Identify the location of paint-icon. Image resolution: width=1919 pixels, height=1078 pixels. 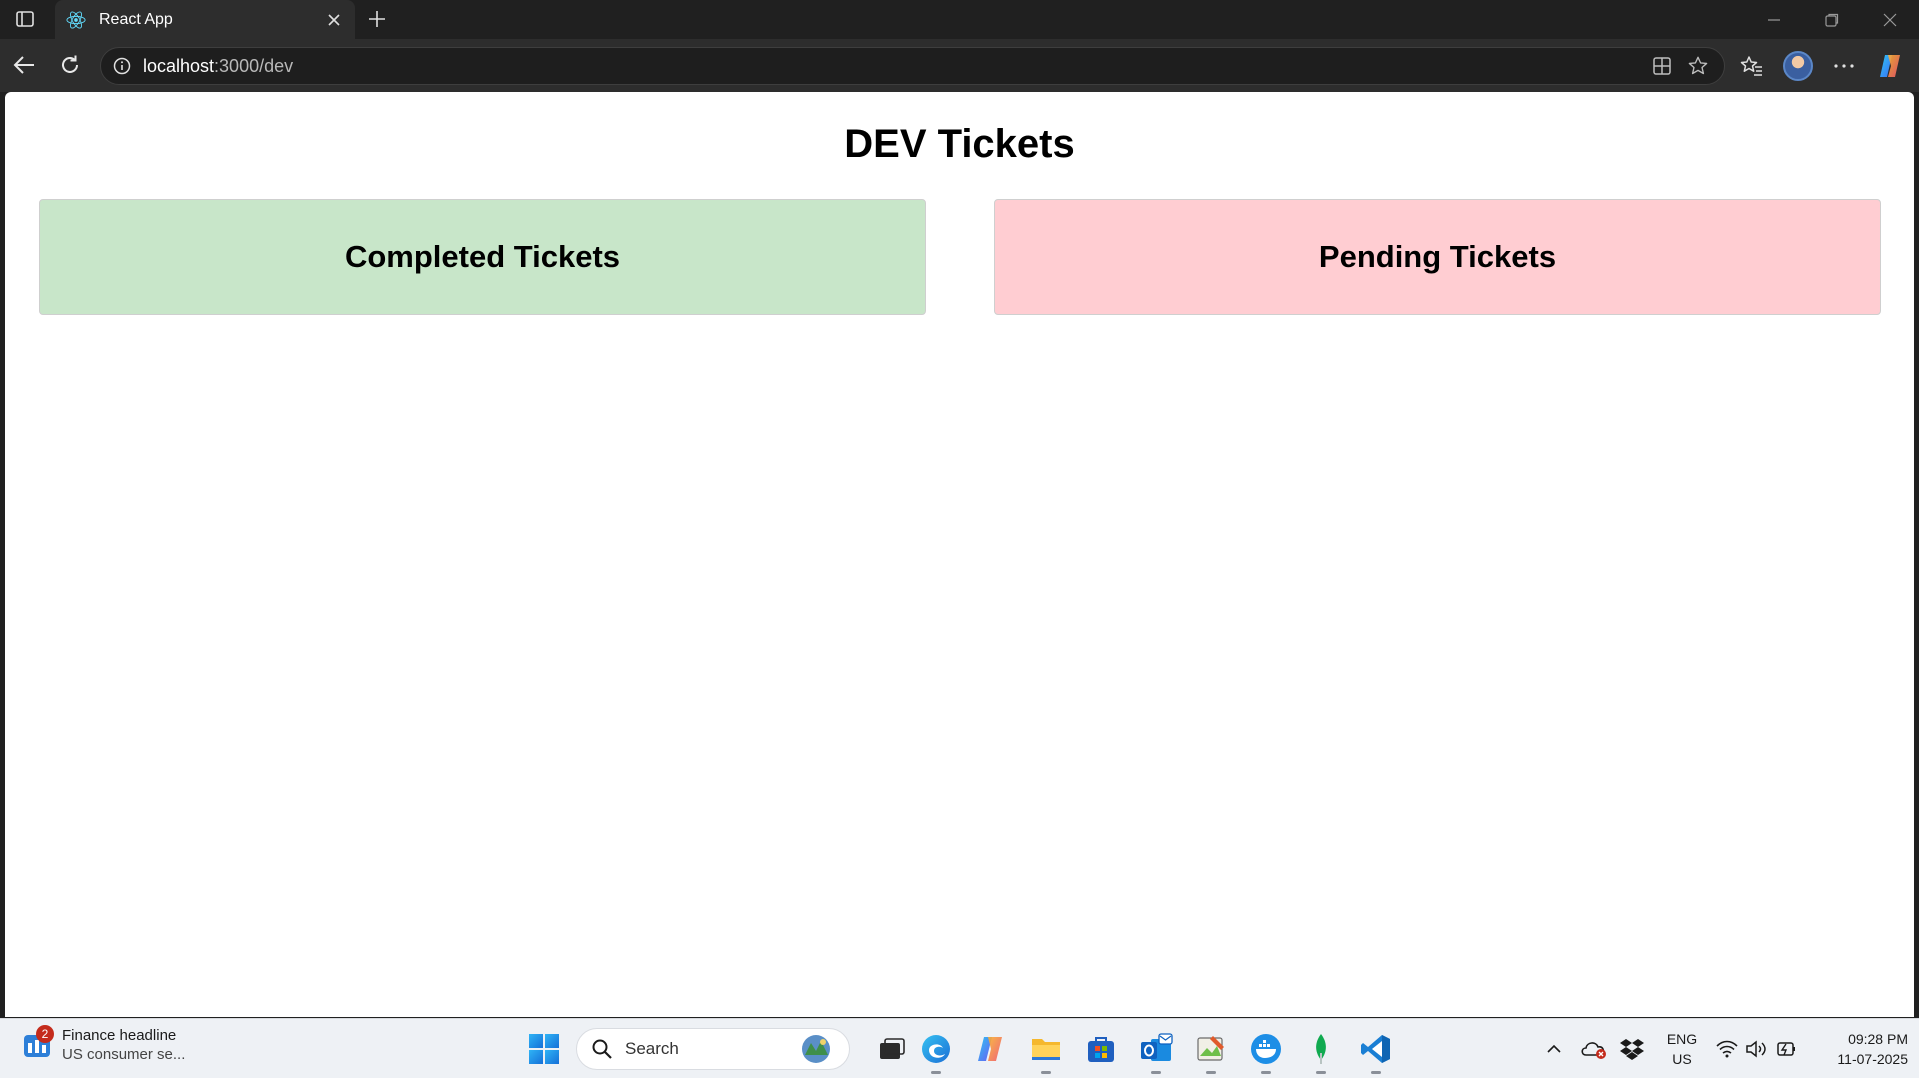
(1211, 1052).